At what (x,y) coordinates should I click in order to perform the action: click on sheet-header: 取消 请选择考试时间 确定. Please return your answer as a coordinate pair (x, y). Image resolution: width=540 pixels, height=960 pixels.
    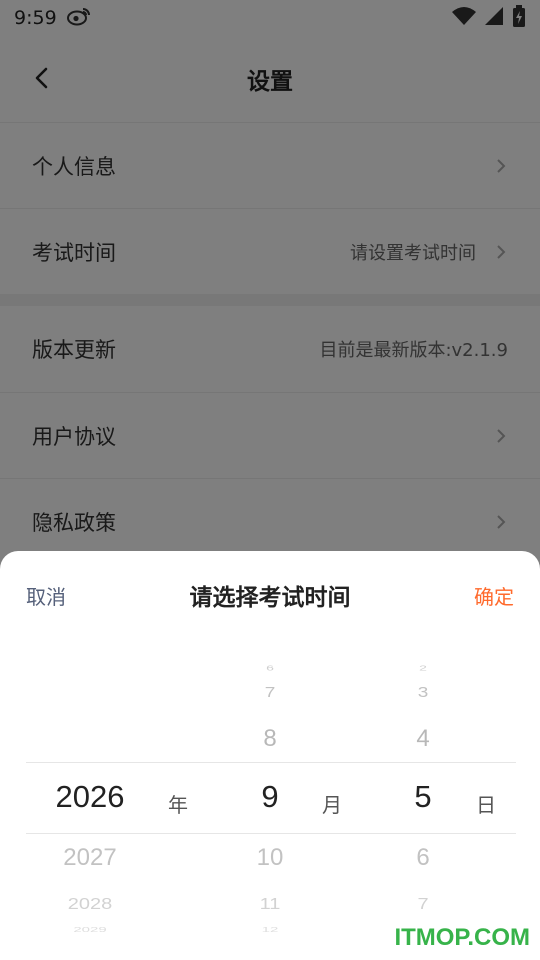
    Looking at the image, I should click on (270, 595).